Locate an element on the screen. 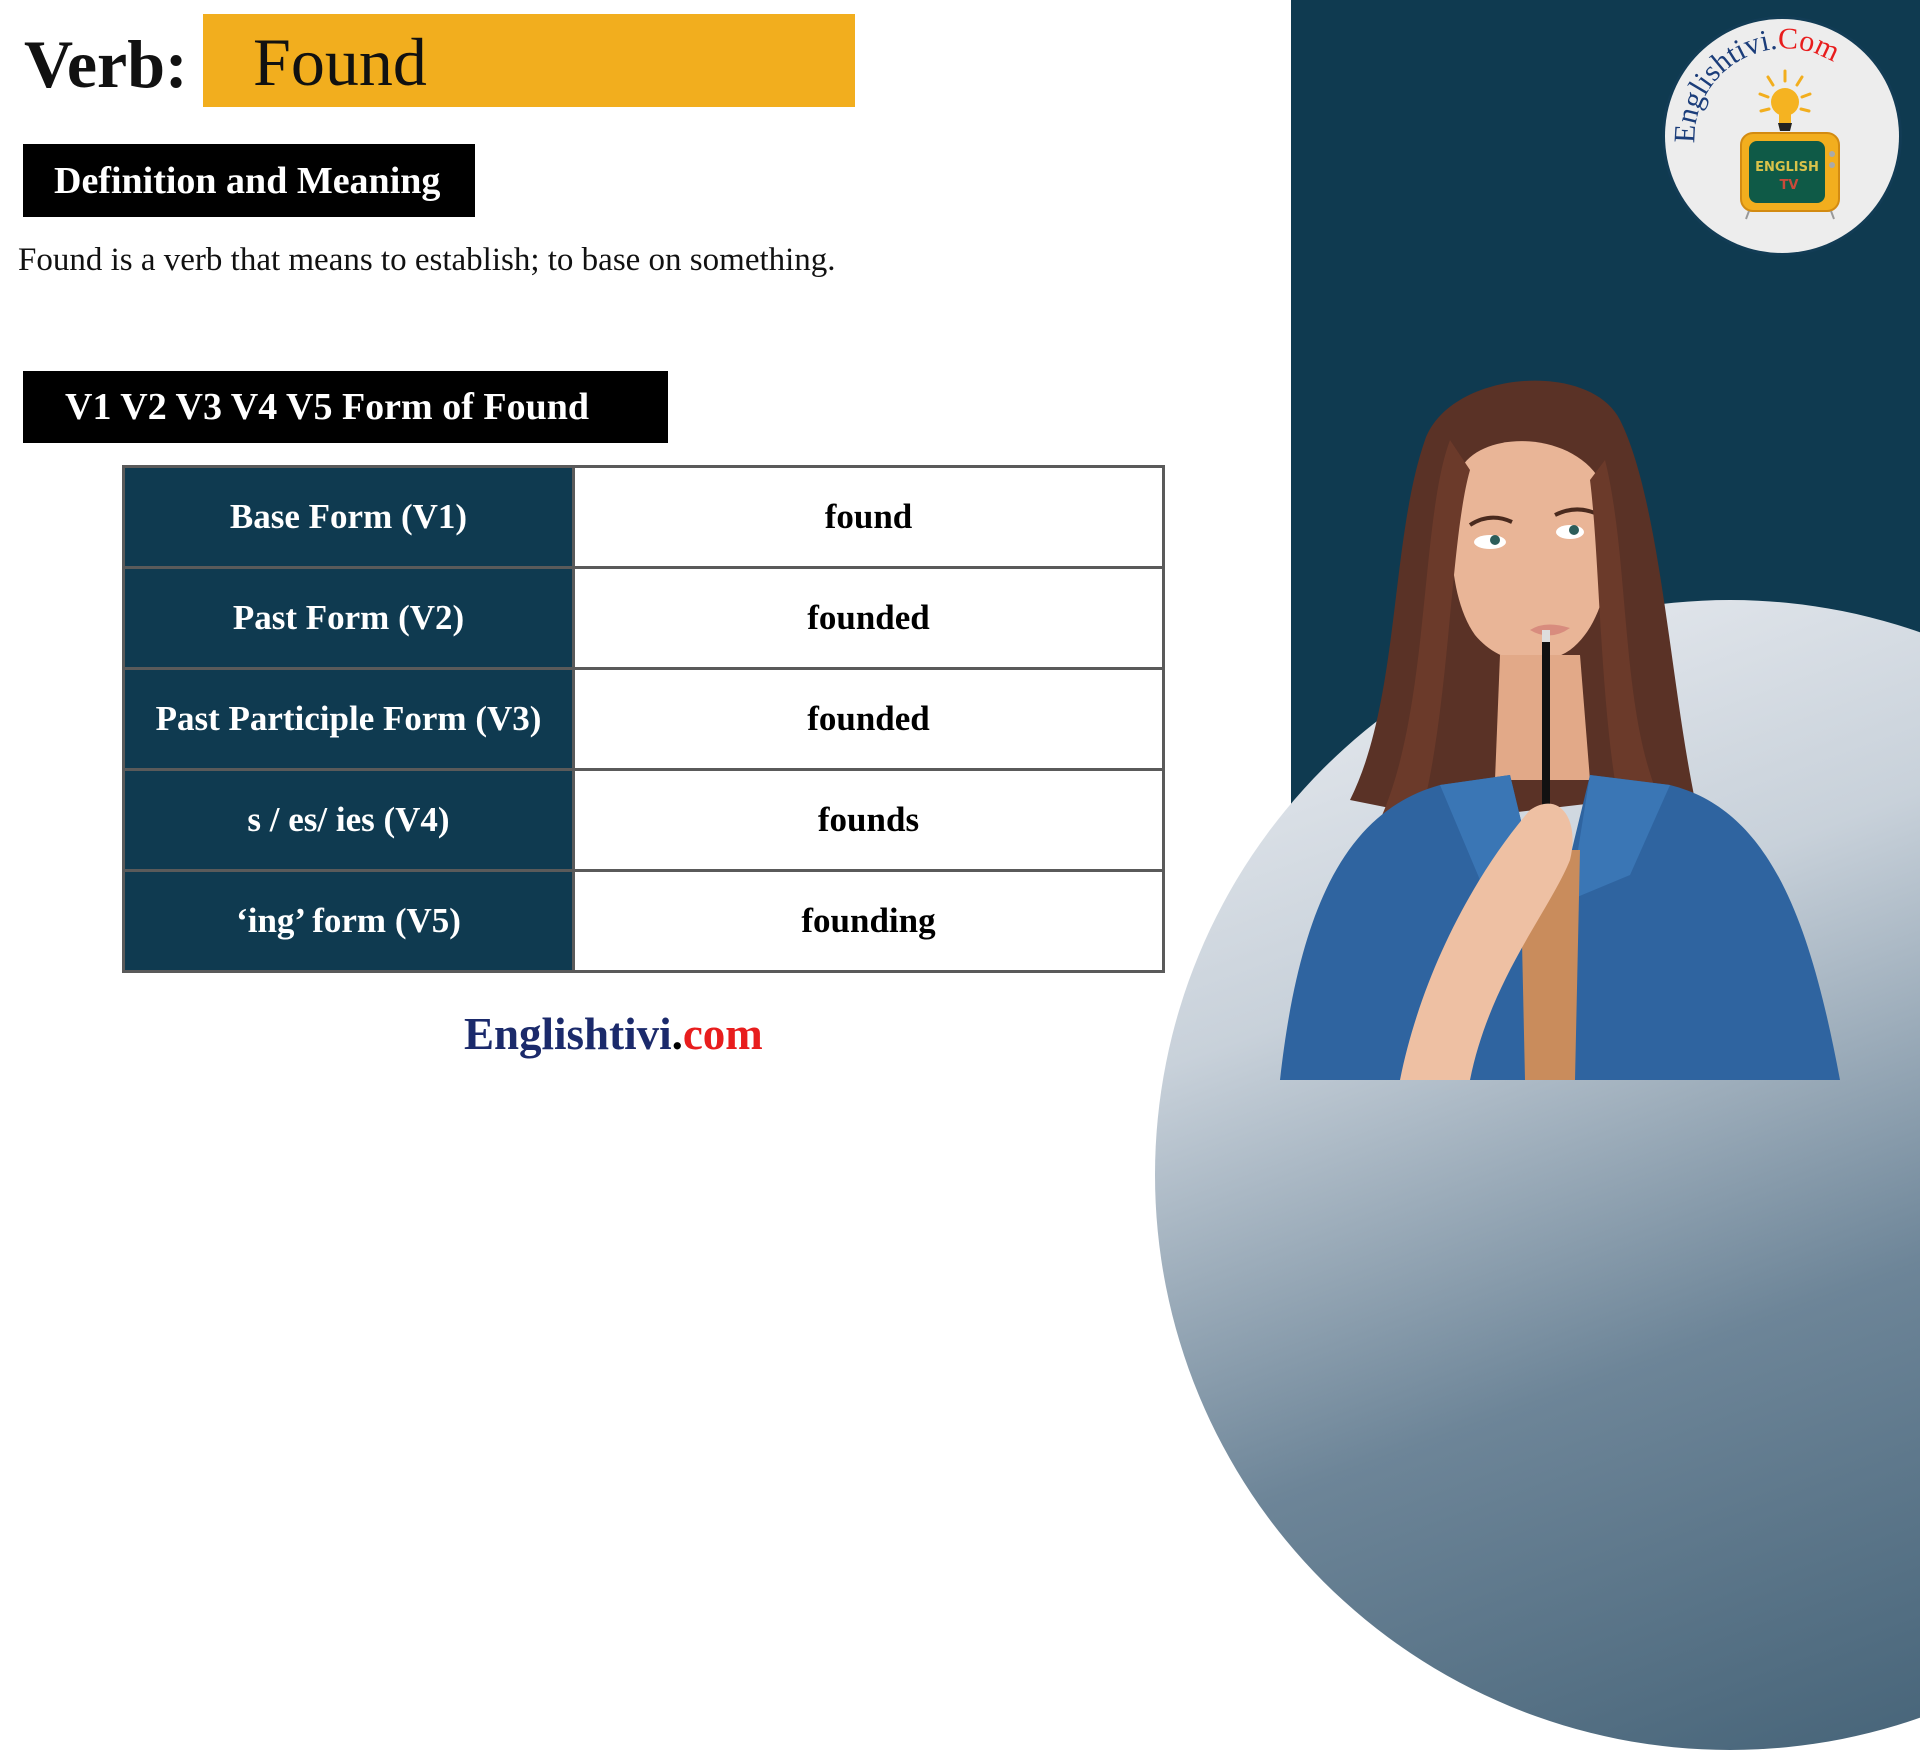 The image size is (1920, 1750). form-value: found is located at coordinates (868, 517).